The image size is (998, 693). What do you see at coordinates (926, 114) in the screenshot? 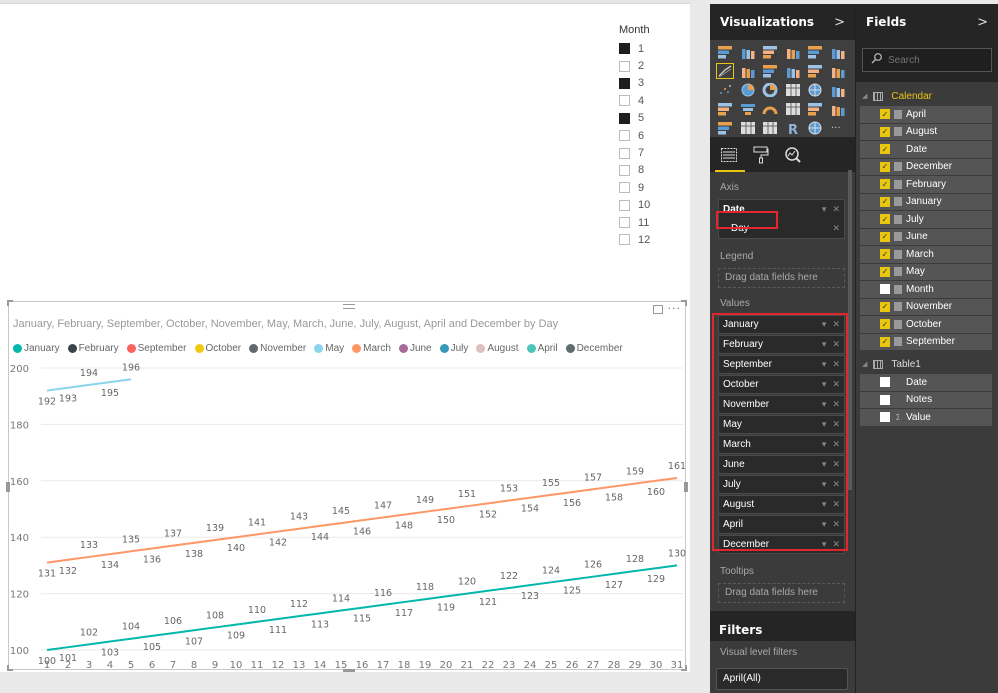
I see `field-calendar-april: ✓ April` at bounding box center [926, 114].